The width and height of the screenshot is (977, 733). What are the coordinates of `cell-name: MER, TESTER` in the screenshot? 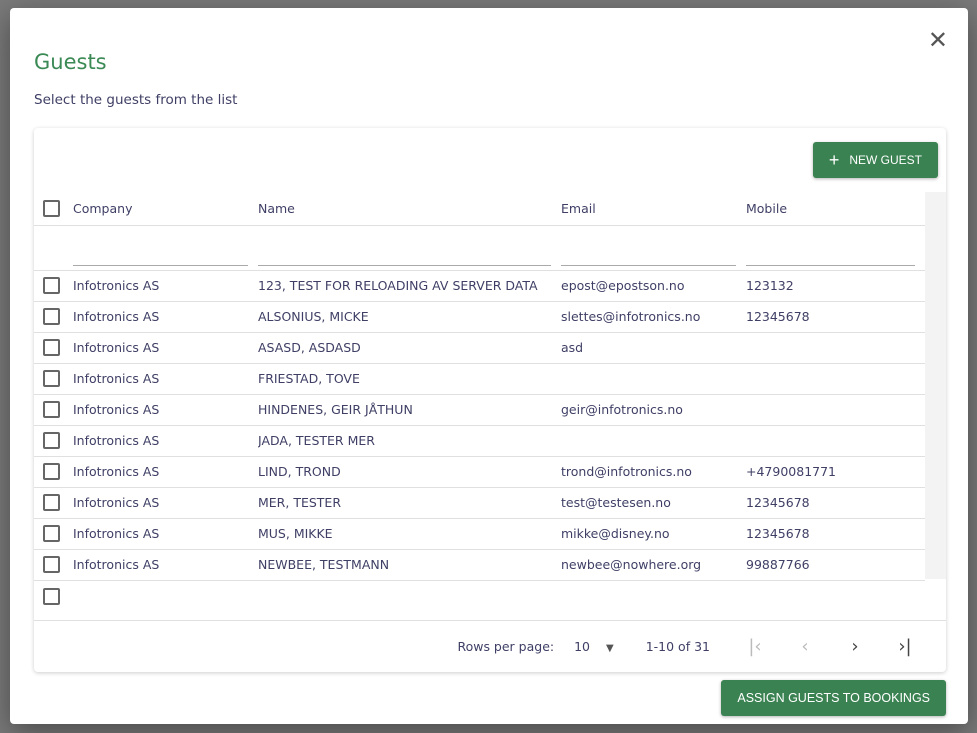 It's located at (409, 503).